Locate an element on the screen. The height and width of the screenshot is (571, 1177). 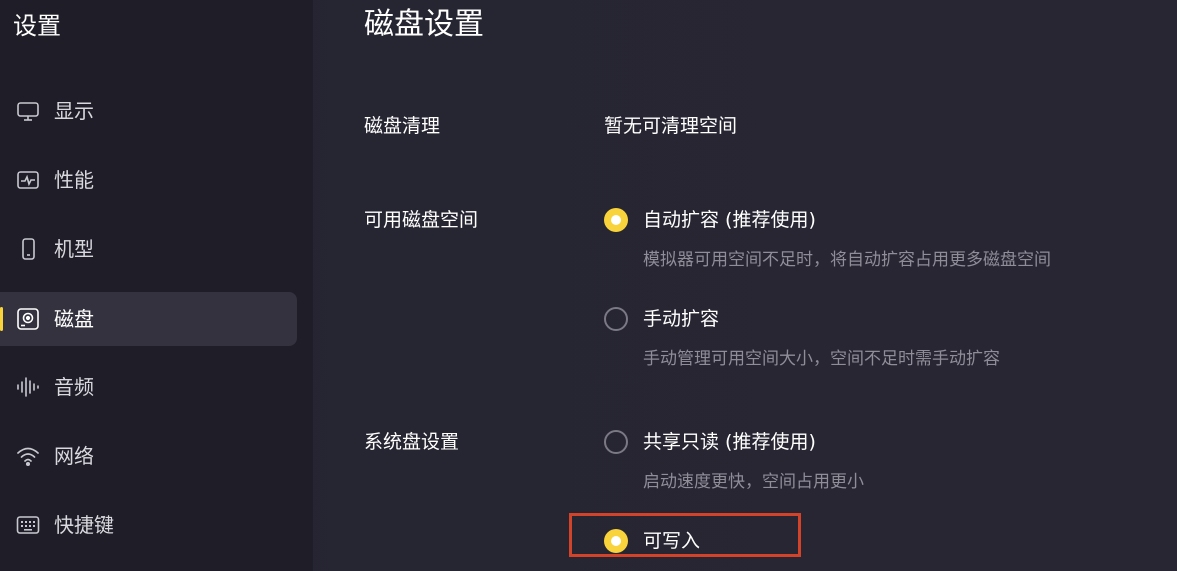
disk-cleanup-value: 暂无可清理空间 is located at coordinates (671, 126).